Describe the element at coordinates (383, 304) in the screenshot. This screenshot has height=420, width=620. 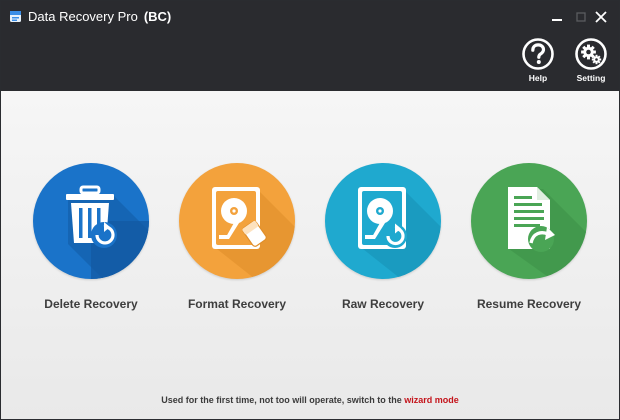
I see `raw-recovery-label: Raw Recovery` at that location.